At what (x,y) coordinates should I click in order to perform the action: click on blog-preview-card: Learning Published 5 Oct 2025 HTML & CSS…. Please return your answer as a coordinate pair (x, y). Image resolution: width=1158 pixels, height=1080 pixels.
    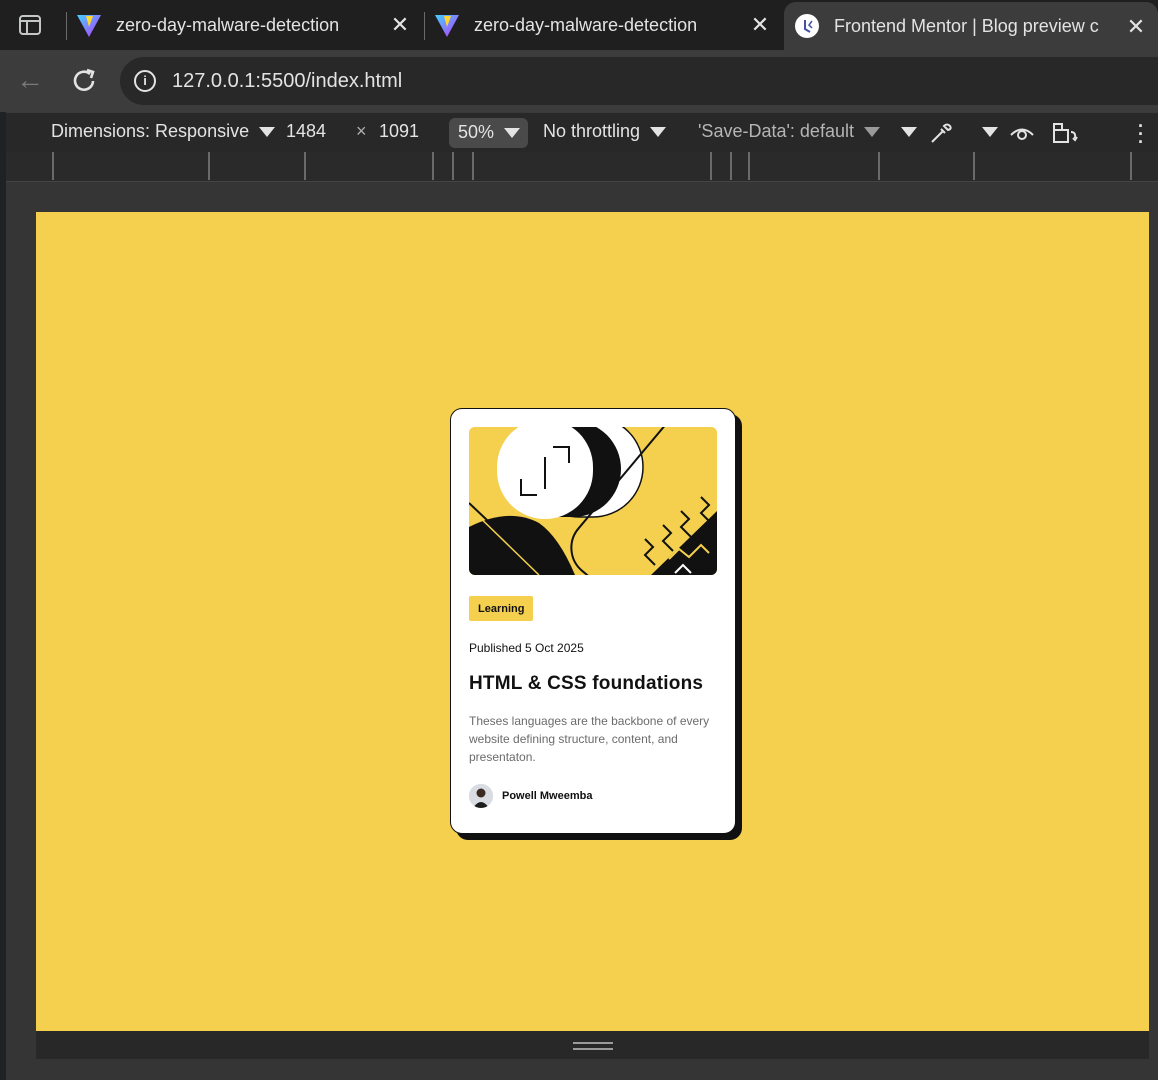
    Looking at the image, I should click on (593, 621).